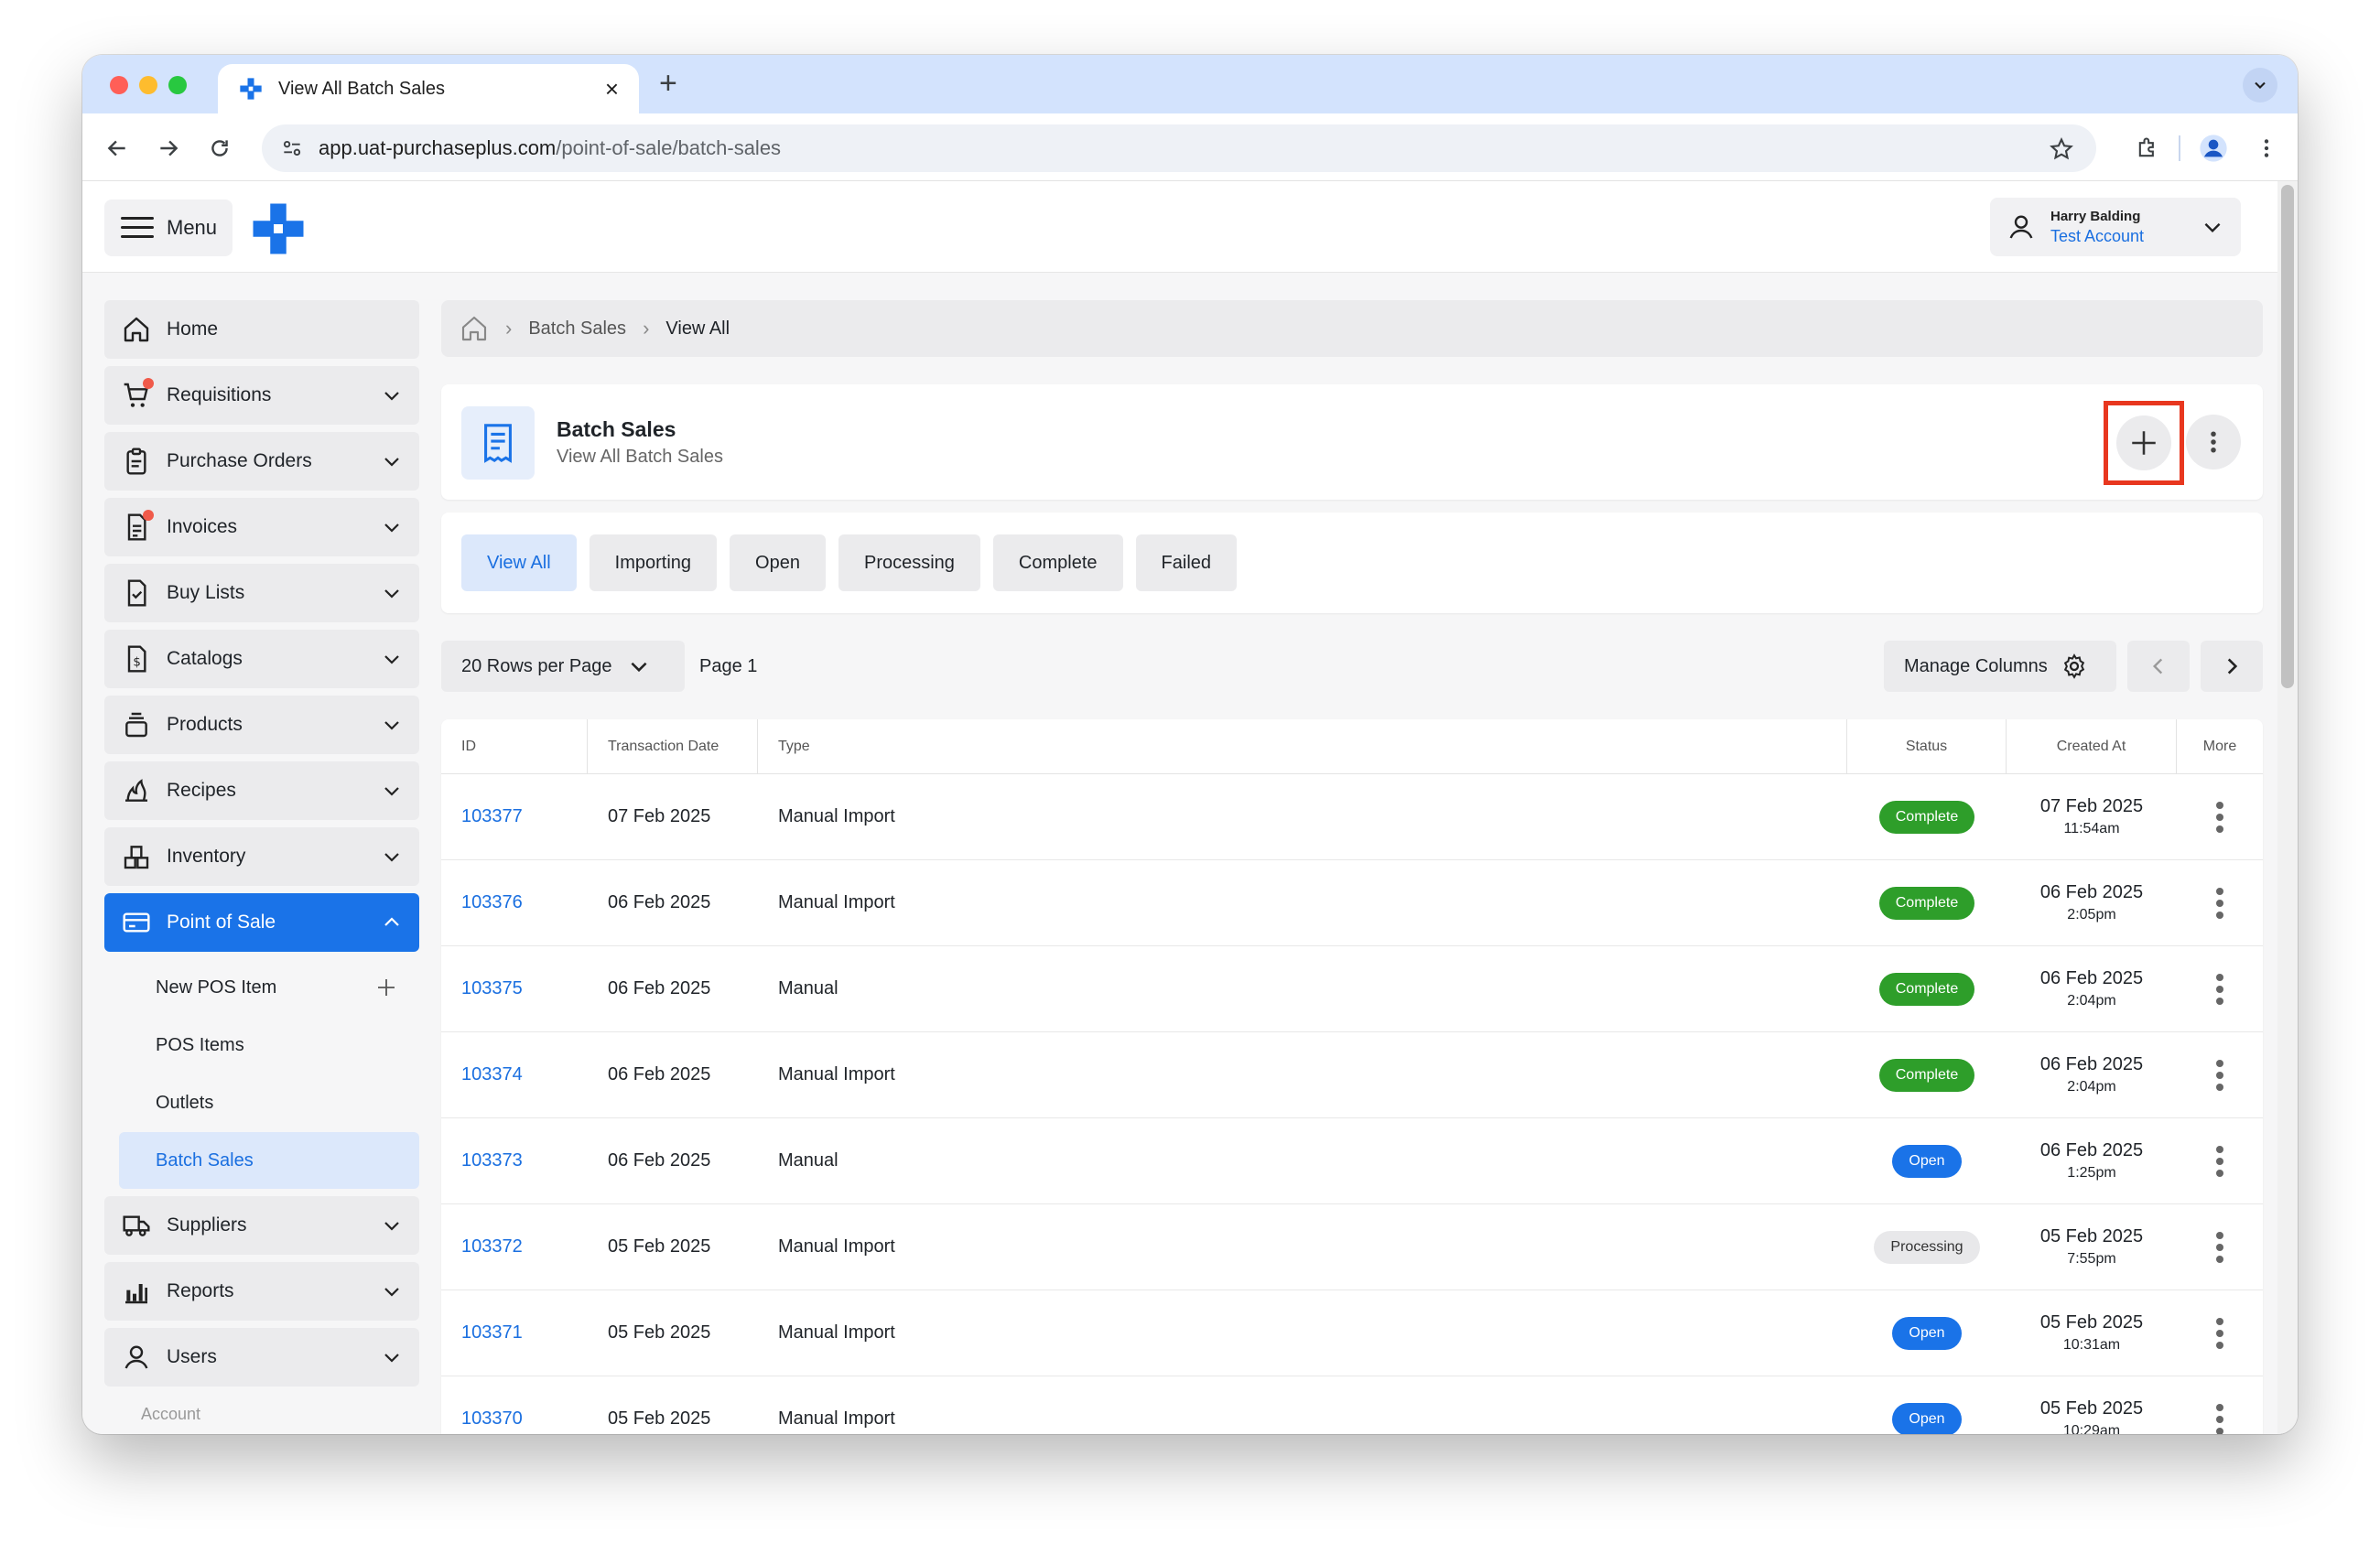 The height and width of the screenshot is (1543, 2380). What do you see at coordinates (261, 527) in the screenshot?
I see `sidebar-item-invoices: Invoices` at bounding box center [261, 527].